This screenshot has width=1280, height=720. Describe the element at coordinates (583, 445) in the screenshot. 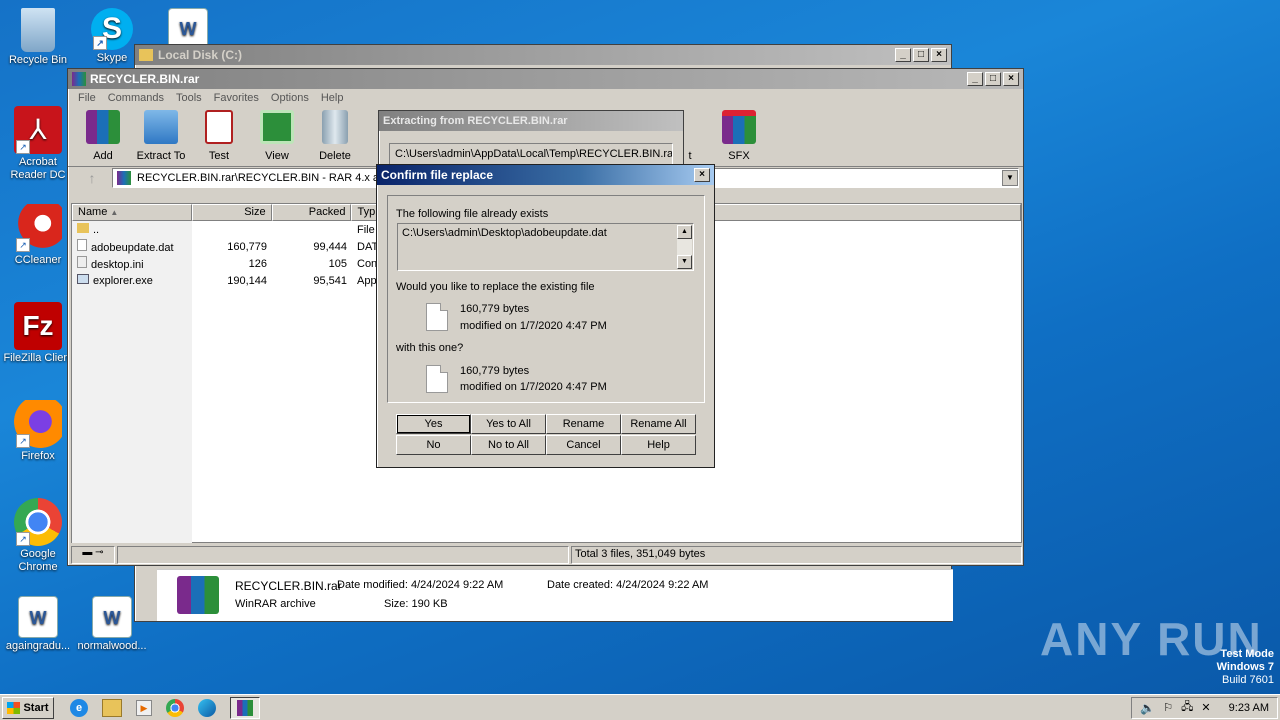

I see `cancel-button: Cancel` at that location.